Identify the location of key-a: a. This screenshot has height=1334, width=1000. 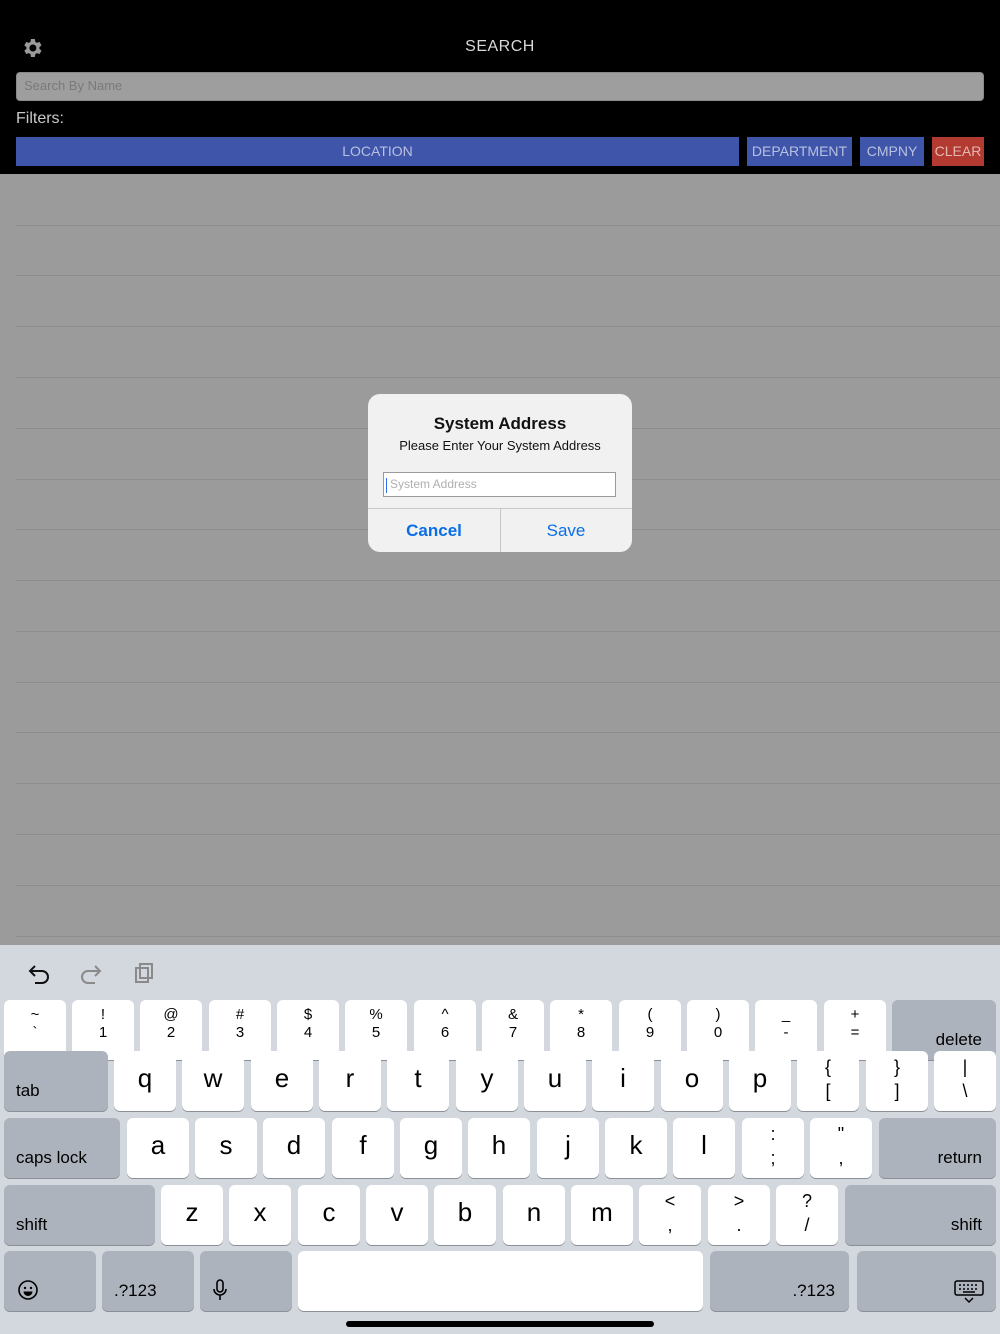
(158, 1148).